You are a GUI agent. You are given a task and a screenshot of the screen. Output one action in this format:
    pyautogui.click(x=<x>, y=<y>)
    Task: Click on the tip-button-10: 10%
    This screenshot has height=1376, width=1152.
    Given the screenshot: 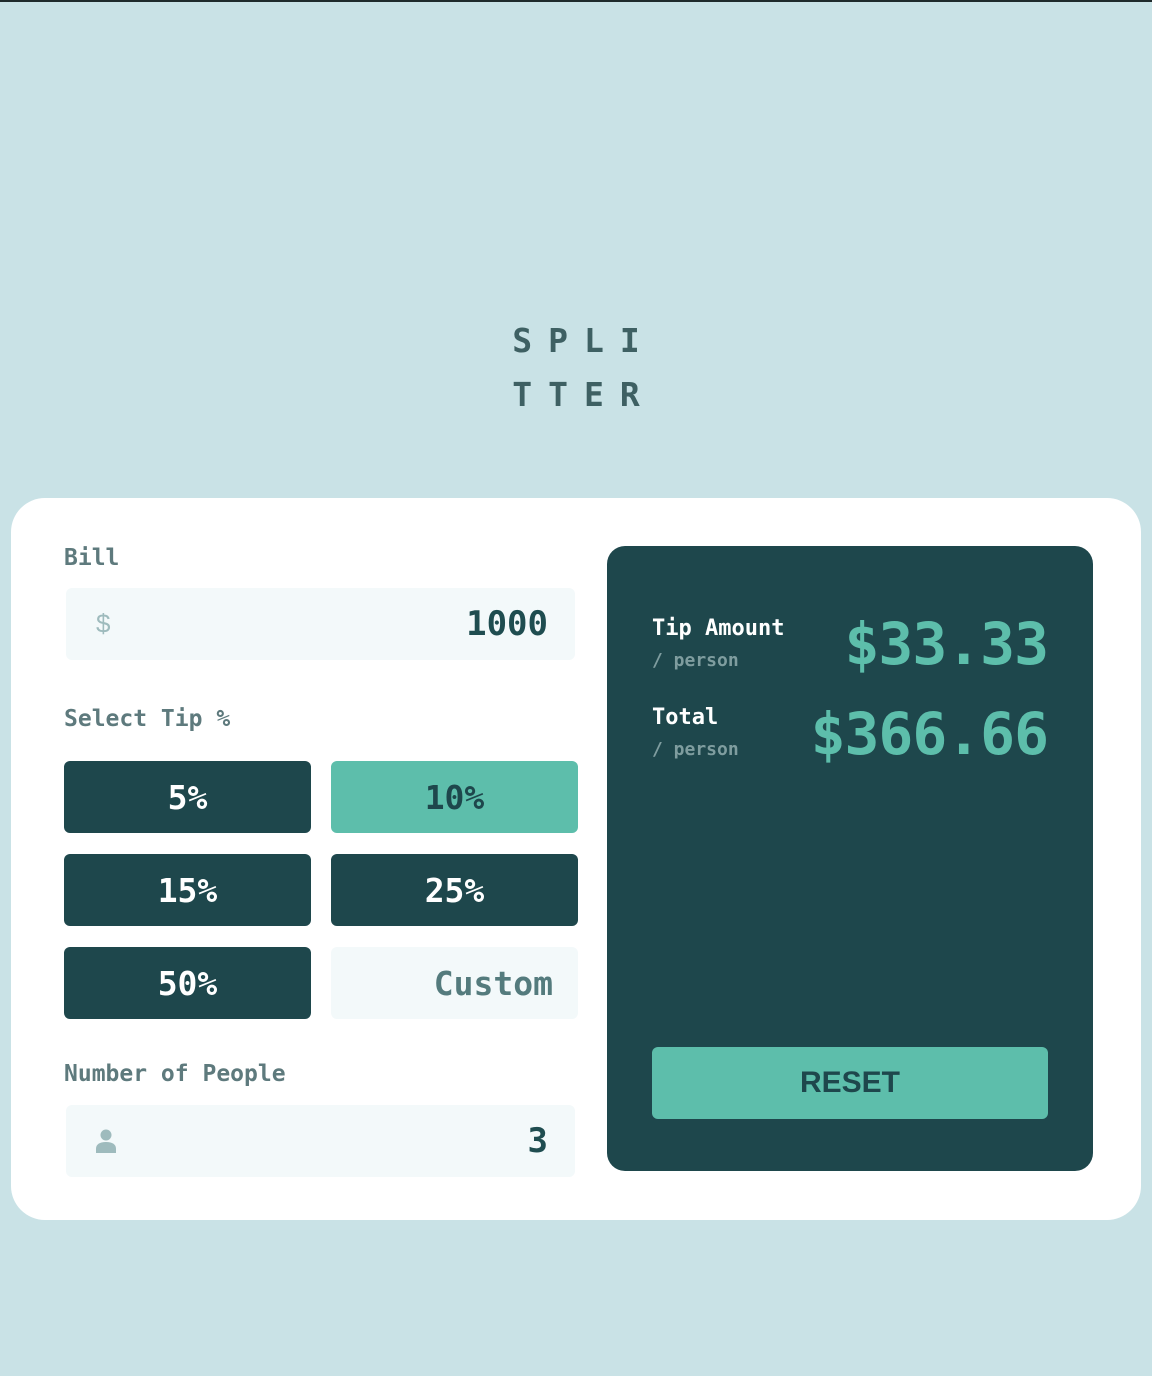 What is the action you would take?
    pyautogui.click(x=454, y=797)
    